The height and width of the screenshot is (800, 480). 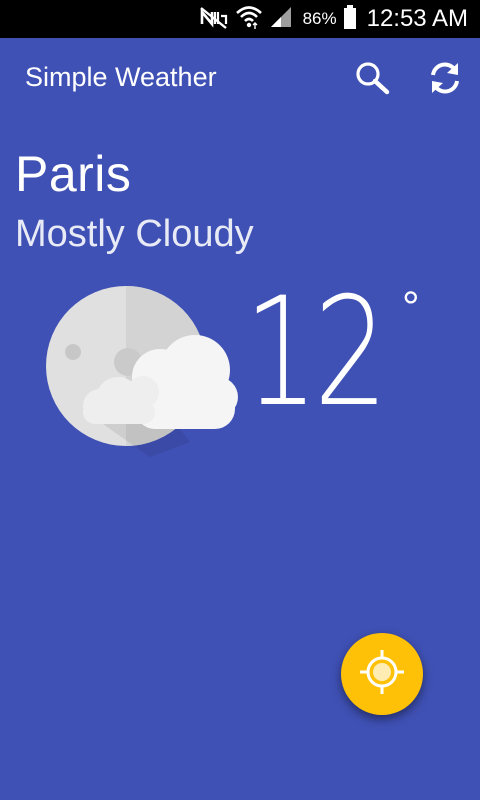 I want to click on search-icon, so click(x=372, y=80).